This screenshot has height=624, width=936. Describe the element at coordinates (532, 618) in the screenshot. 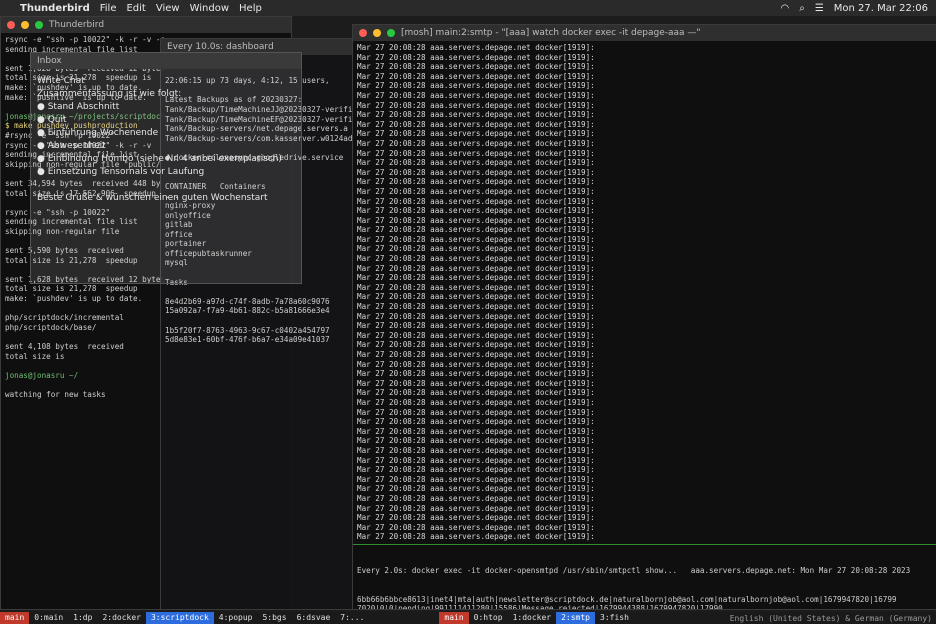

I see `tmux-window-tab: 1:docker` at that location.